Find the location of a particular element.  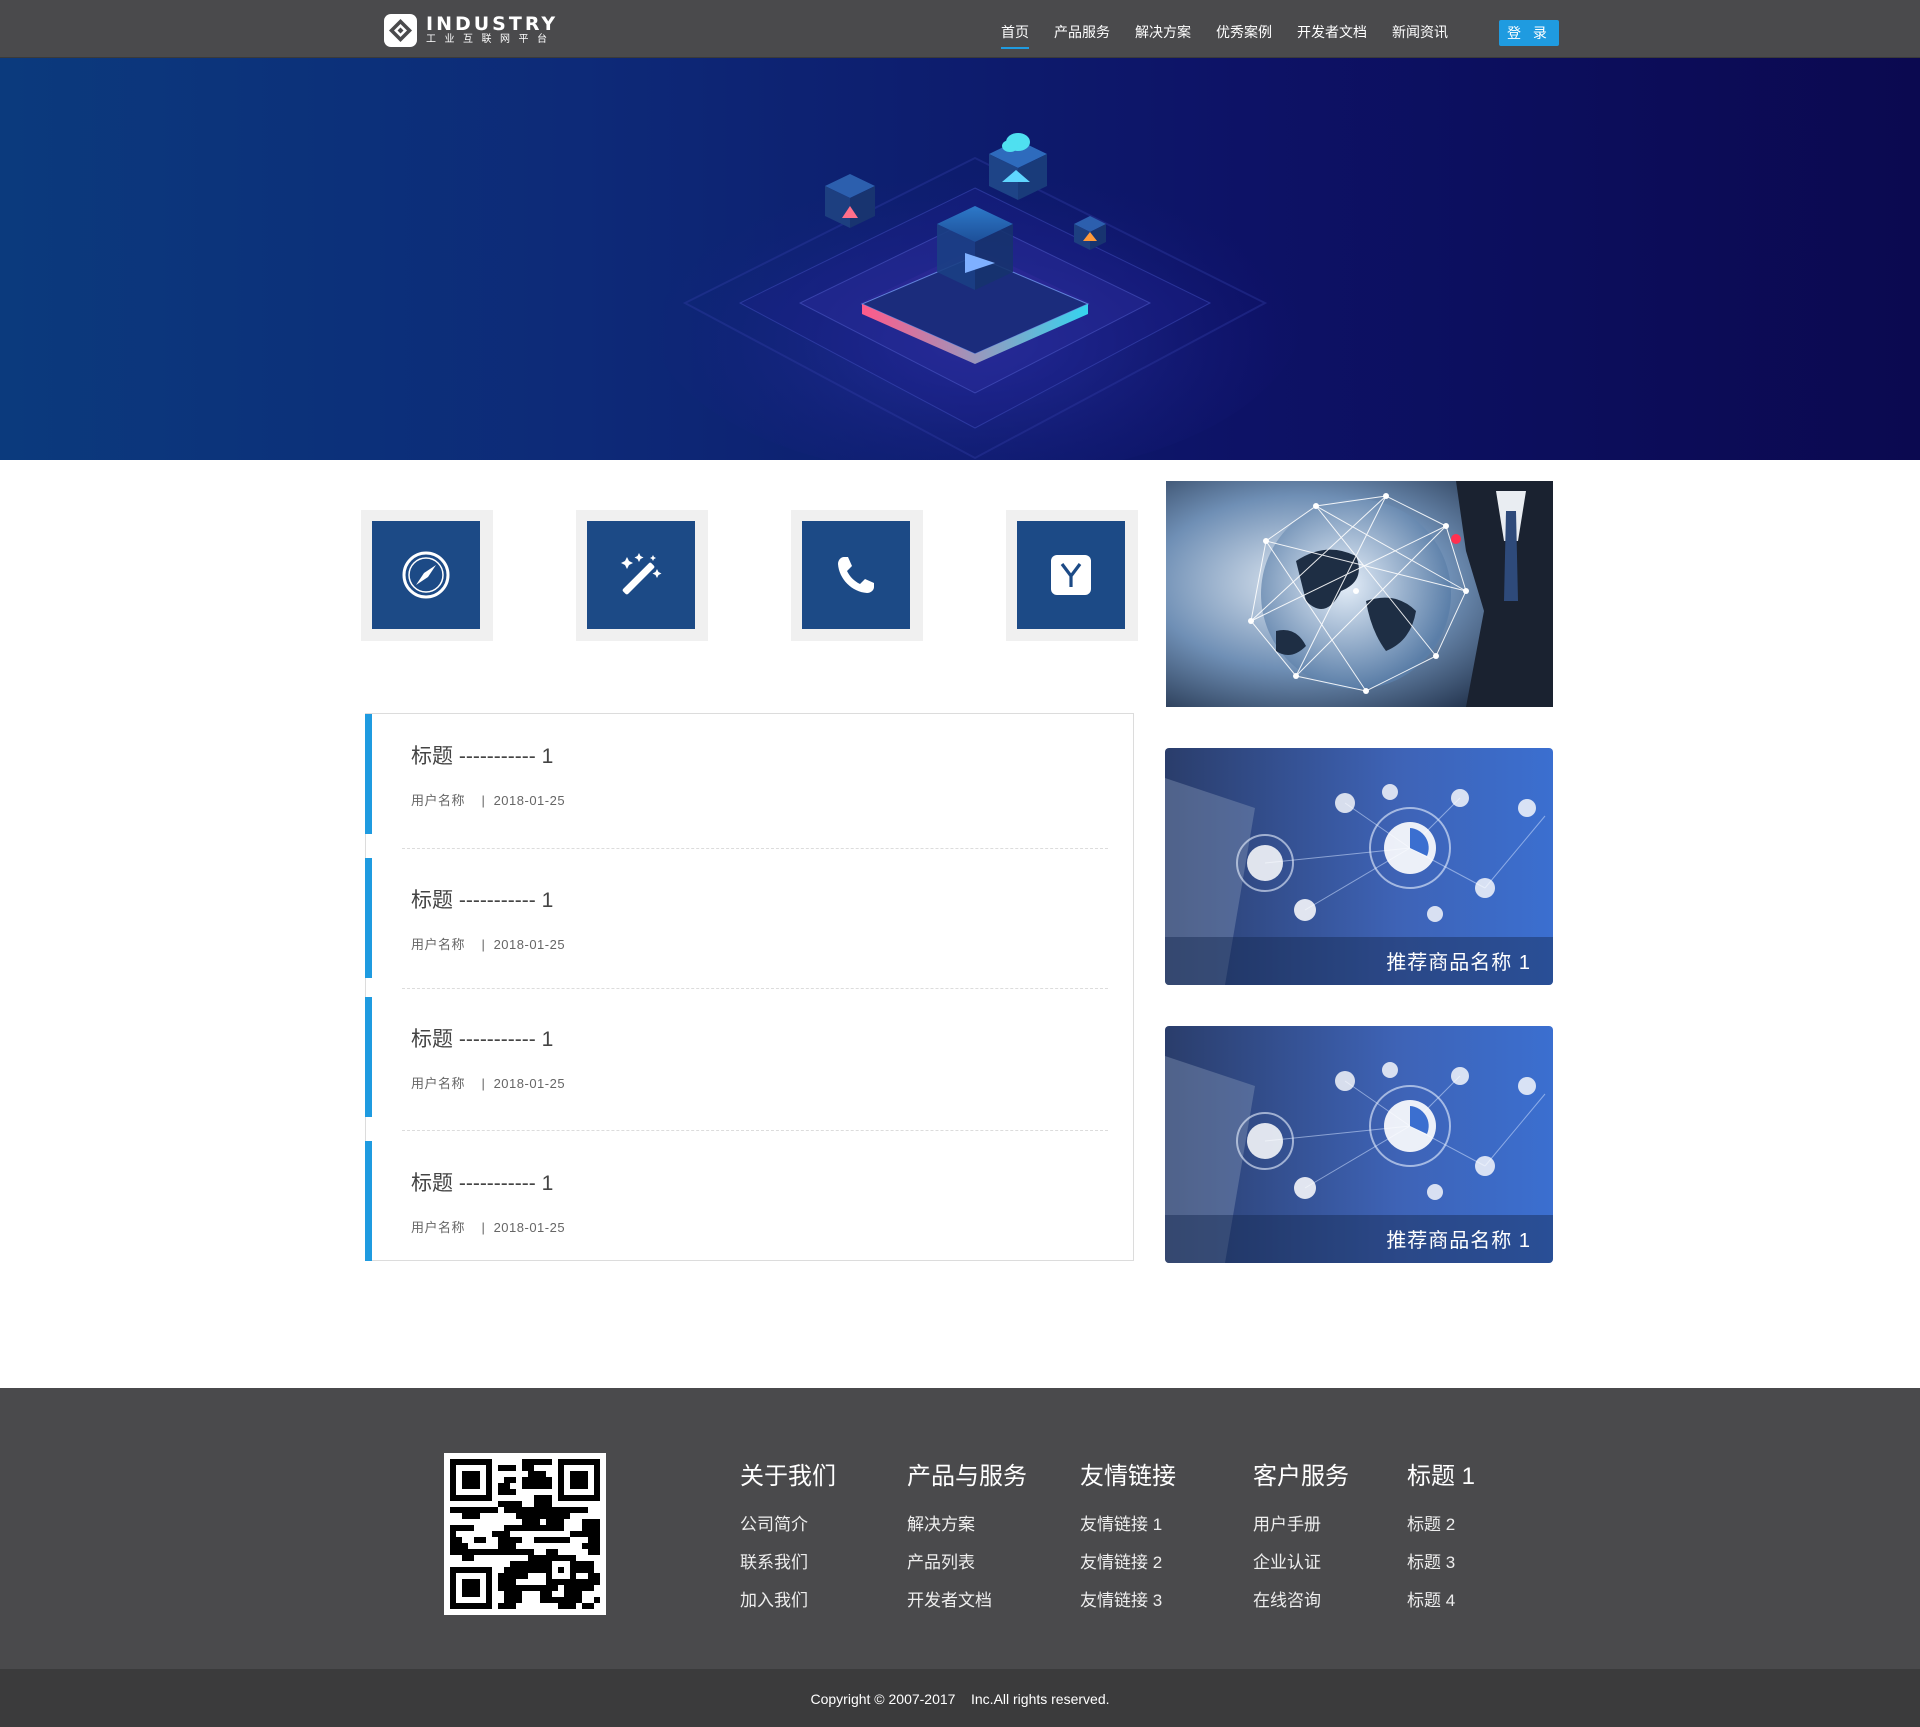

feature-tile-compass is located at coordinates (427, 575).